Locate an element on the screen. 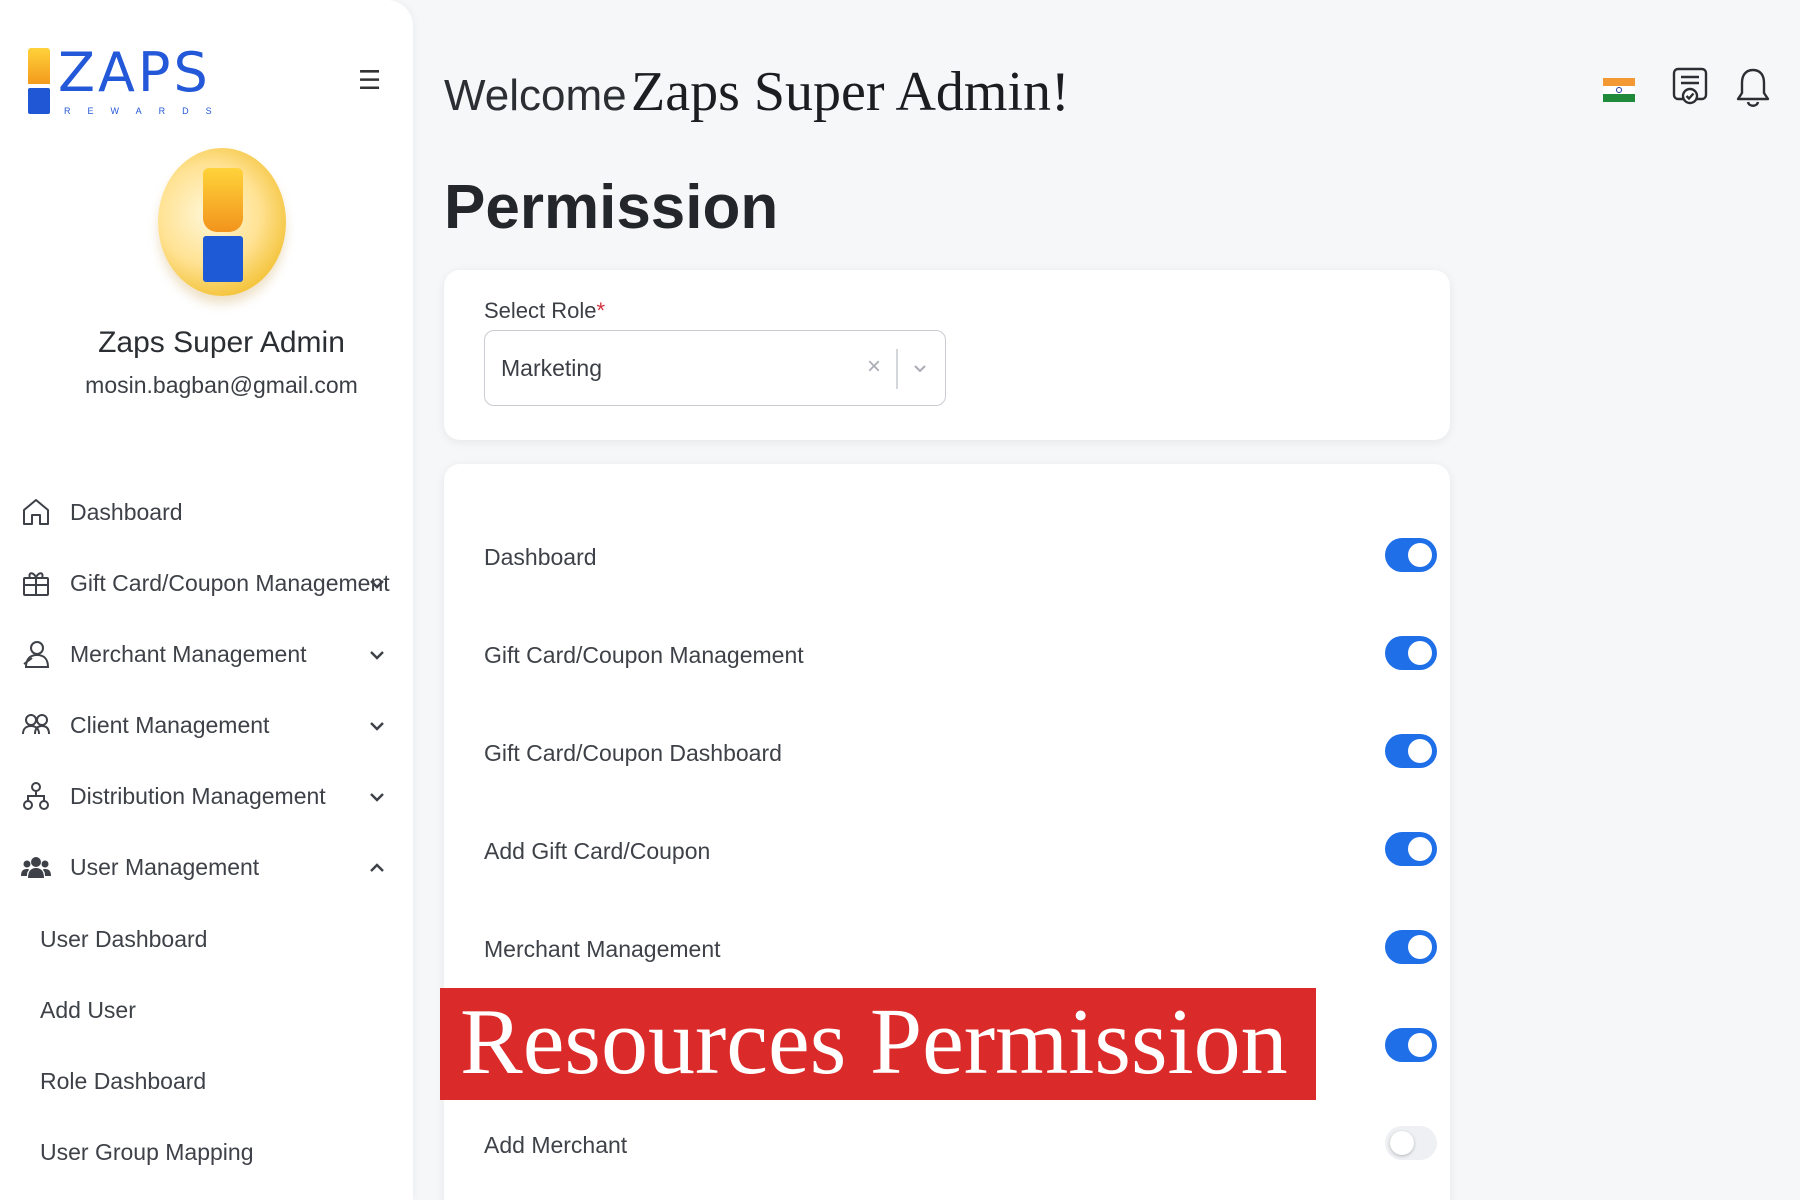  permission-row: Add Gift Card/Coupon is located at coordinates (960, 851).